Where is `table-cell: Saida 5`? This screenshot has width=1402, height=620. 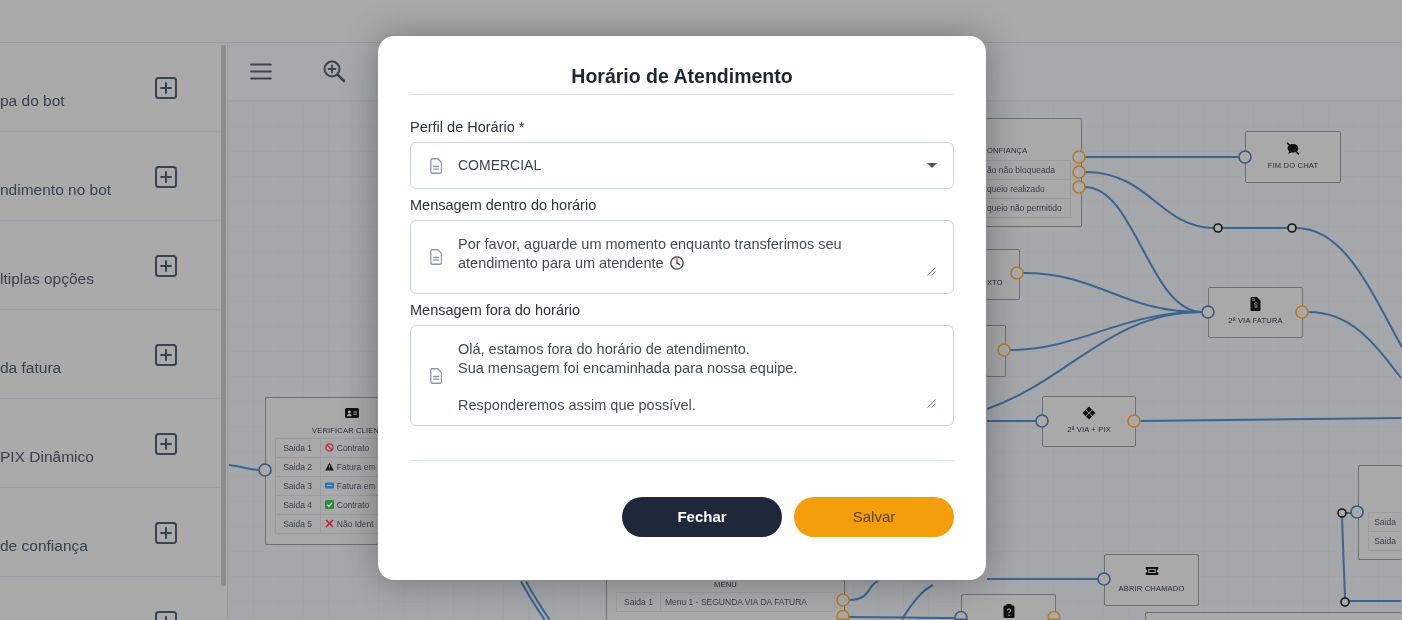
table-cell: Saida 5 is located at coordinates (298, 523).